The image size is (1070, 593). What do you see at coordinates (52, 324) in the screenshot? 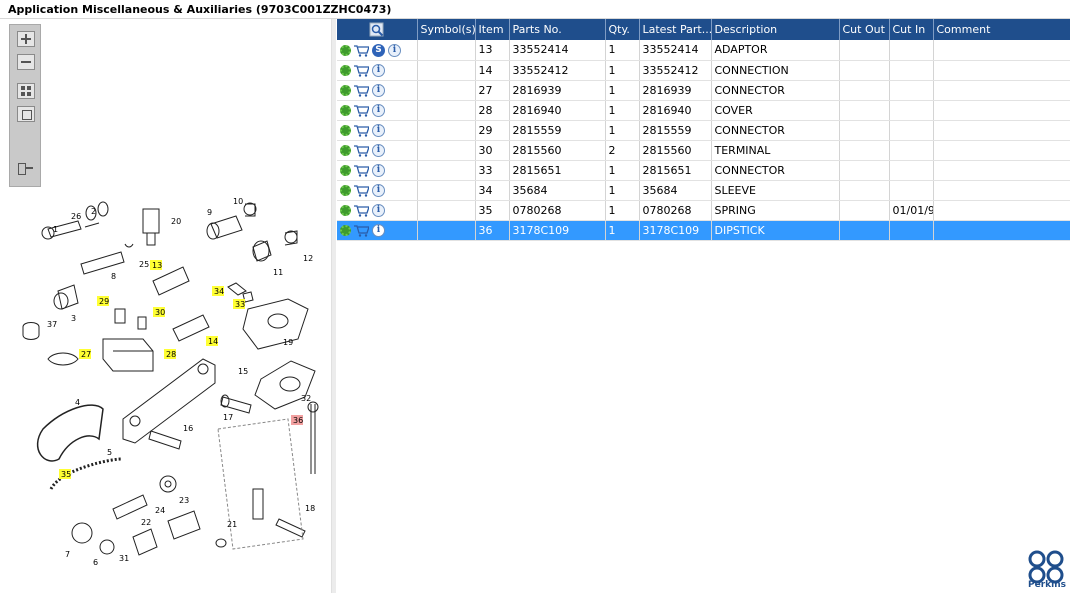
I see `svg-text: 37` at bounding box center [52, 324].